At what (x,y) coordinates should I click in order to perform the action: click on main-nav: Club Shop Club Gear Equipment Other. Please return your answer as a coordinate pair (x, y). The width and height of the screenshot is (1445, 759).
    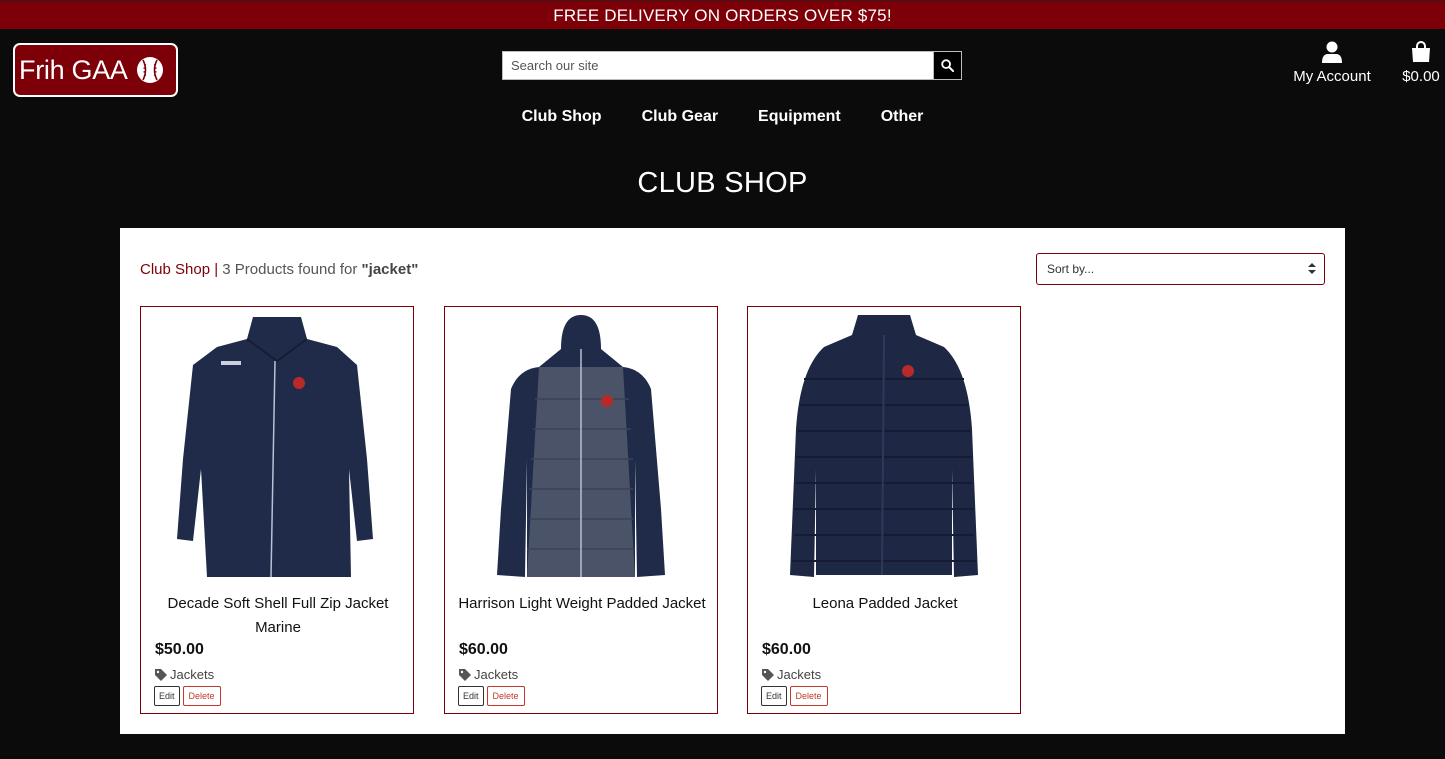
    Looking at the image, I should click on (722, 117).